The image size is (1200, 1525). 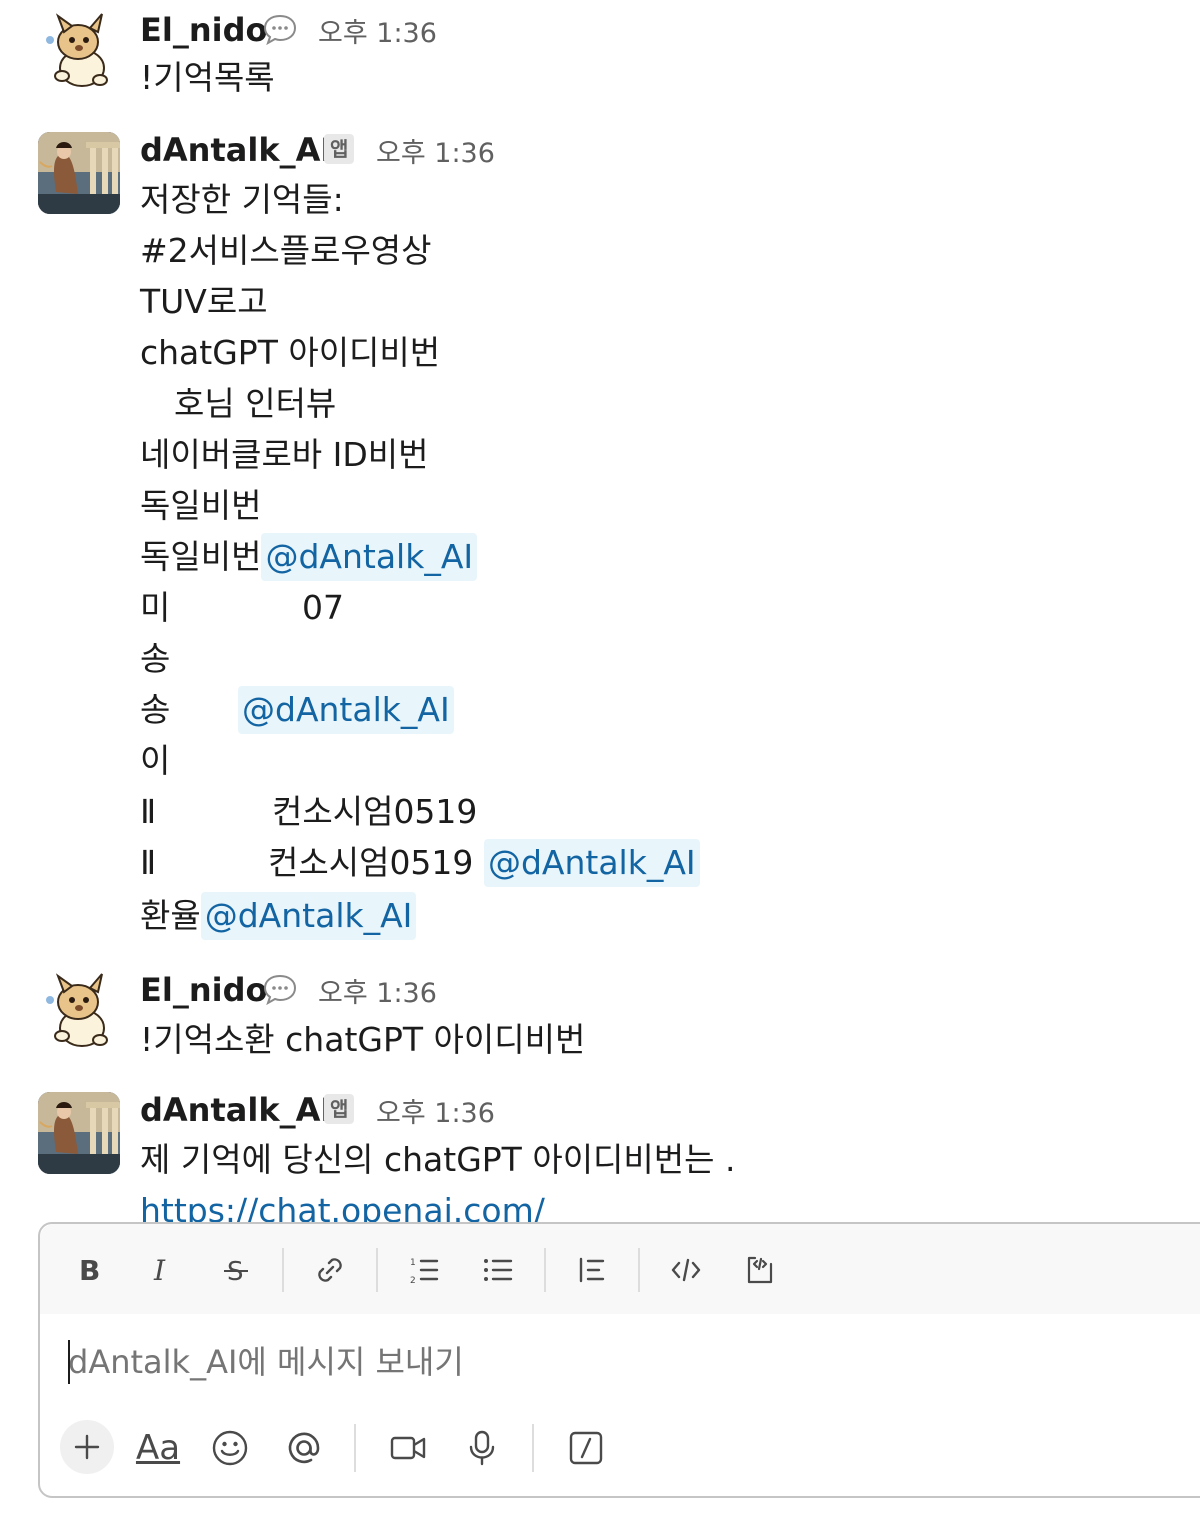 I want to click on memory-item-fragment: 컨소시엄0519, so click(x=374, y=812).